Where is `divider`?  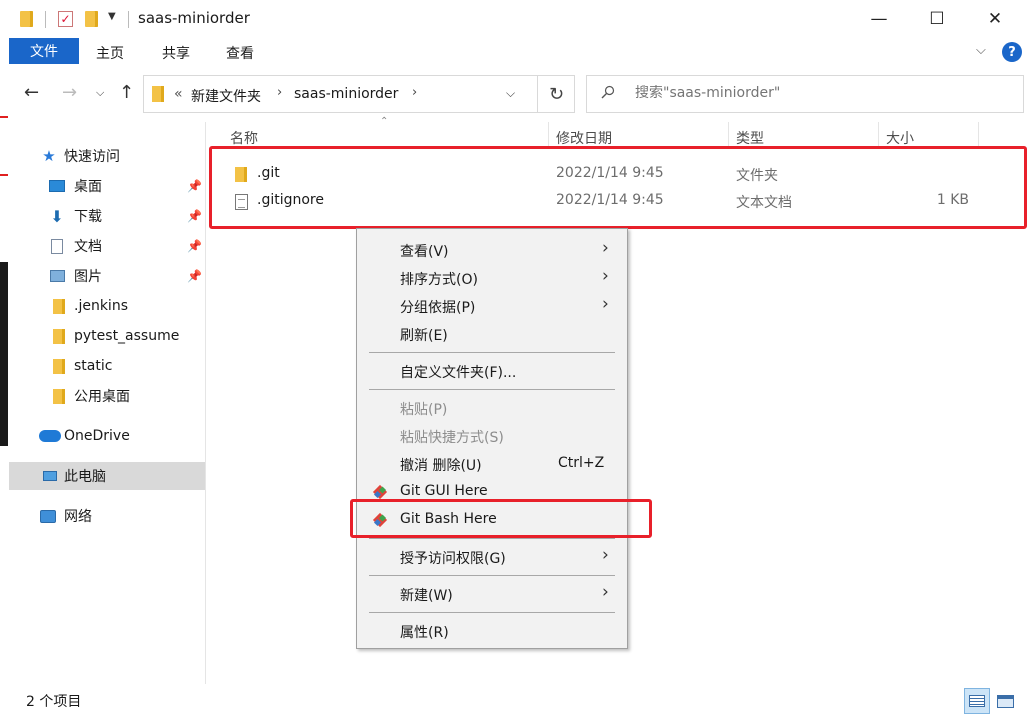 divider is located at coordinates (128, 19).